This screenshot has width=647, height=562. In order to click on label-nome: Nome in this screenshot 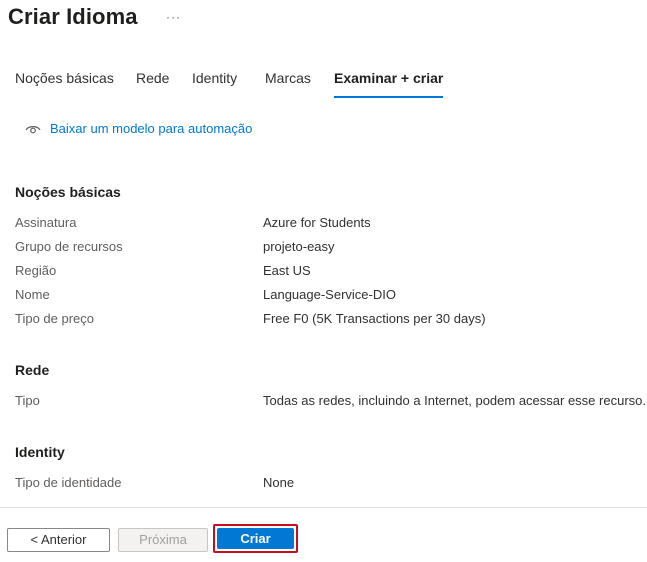, I will do `click(32, 294)`.